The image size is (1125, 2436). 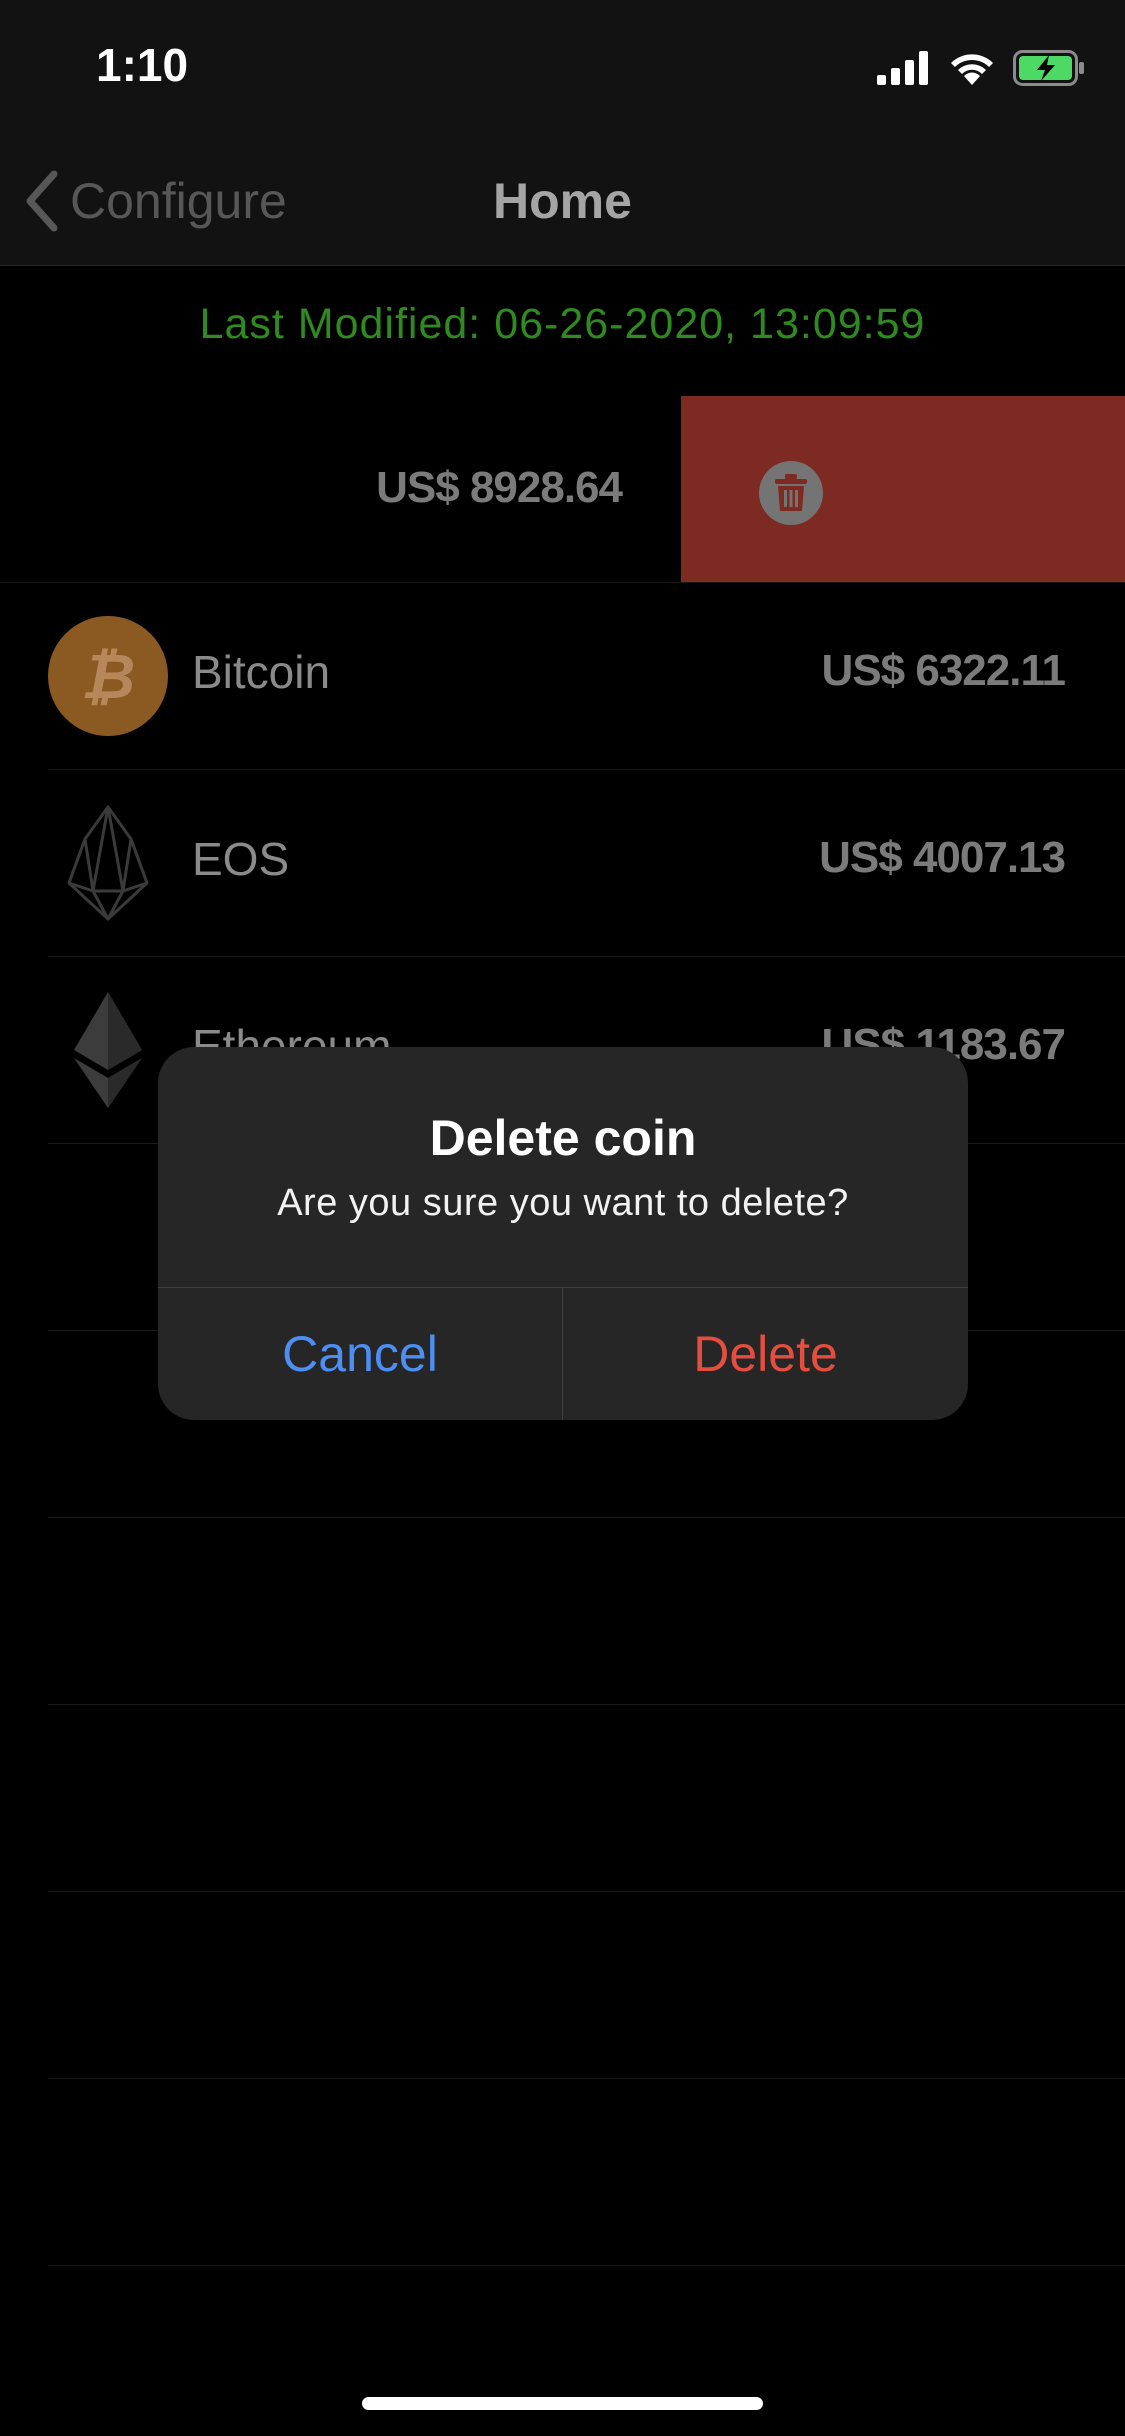 I want to click on page-title: Home, so click(x=562, y=201).